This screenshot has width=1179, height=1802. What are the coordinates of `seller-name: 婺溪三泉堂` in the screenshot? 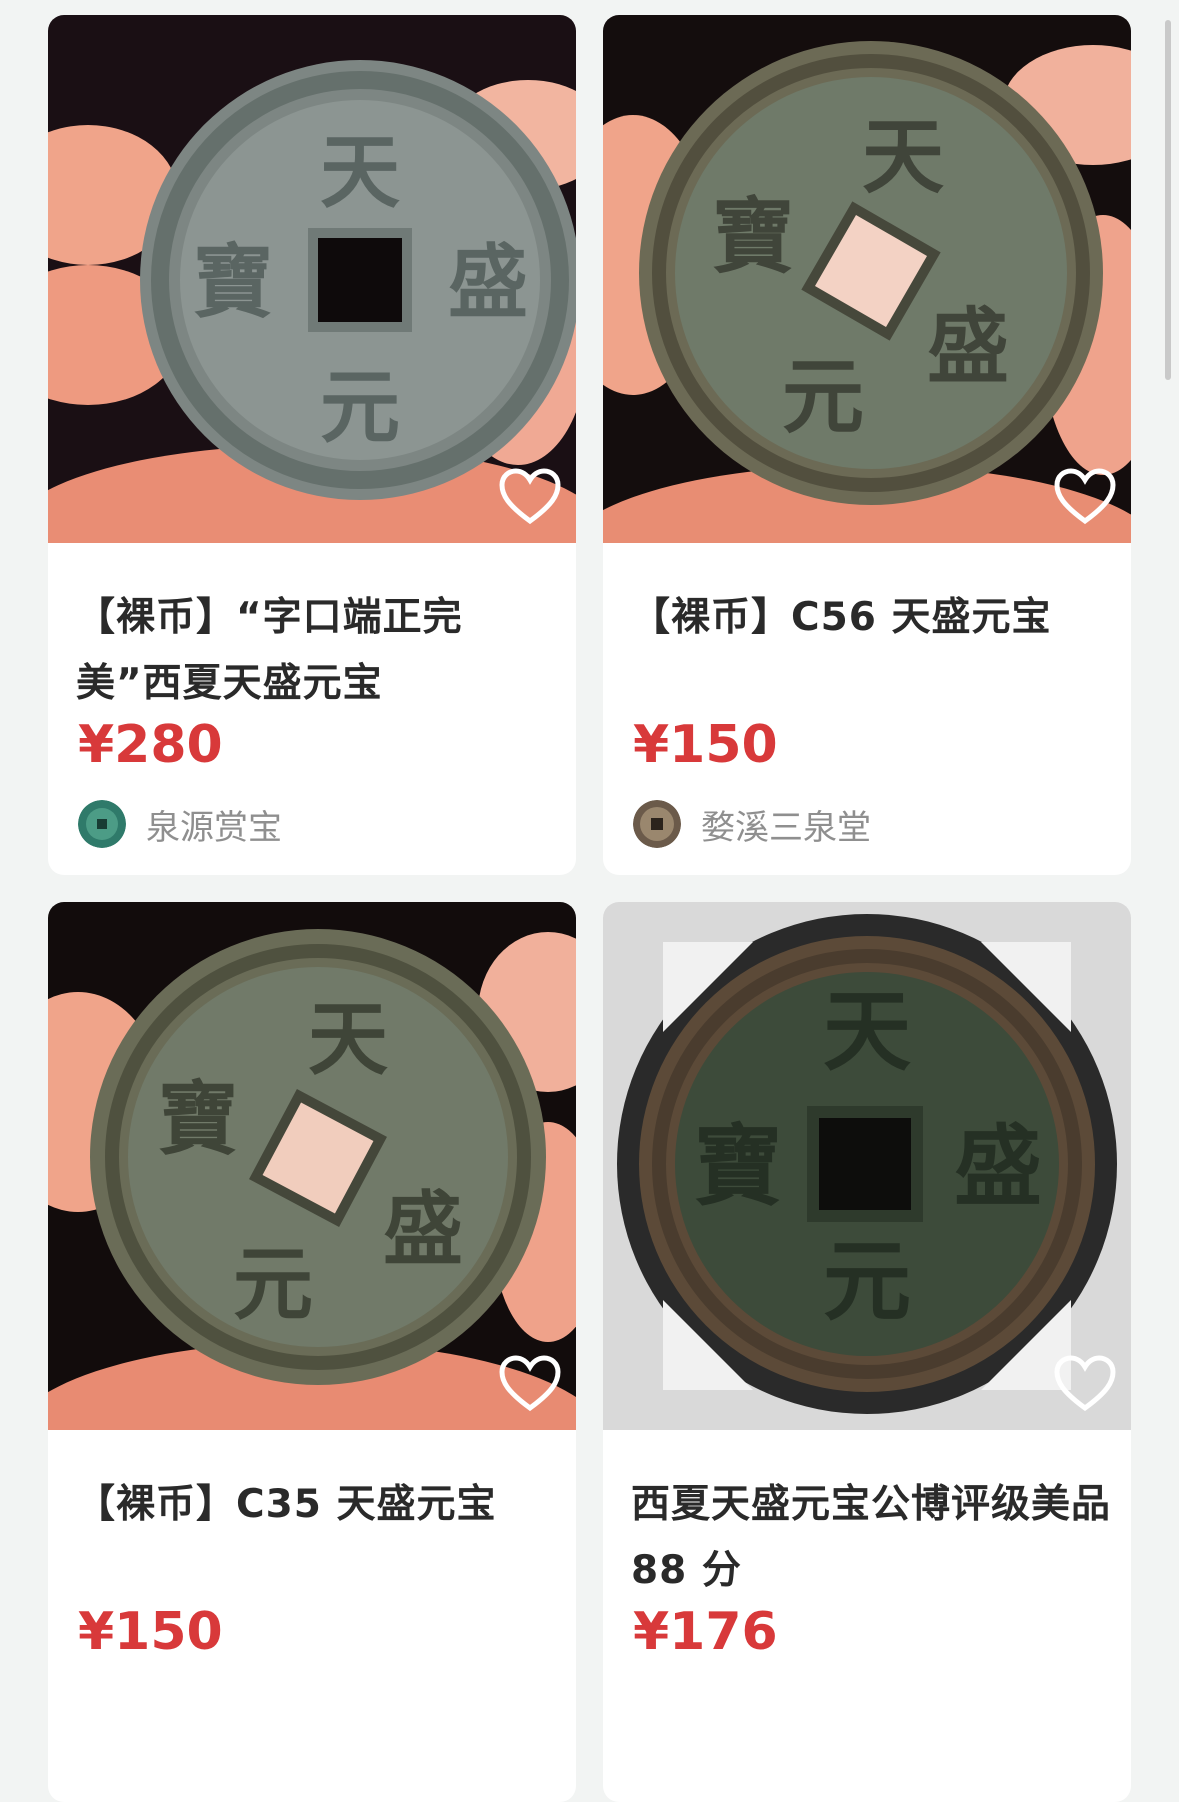 It's located at (786, 824).